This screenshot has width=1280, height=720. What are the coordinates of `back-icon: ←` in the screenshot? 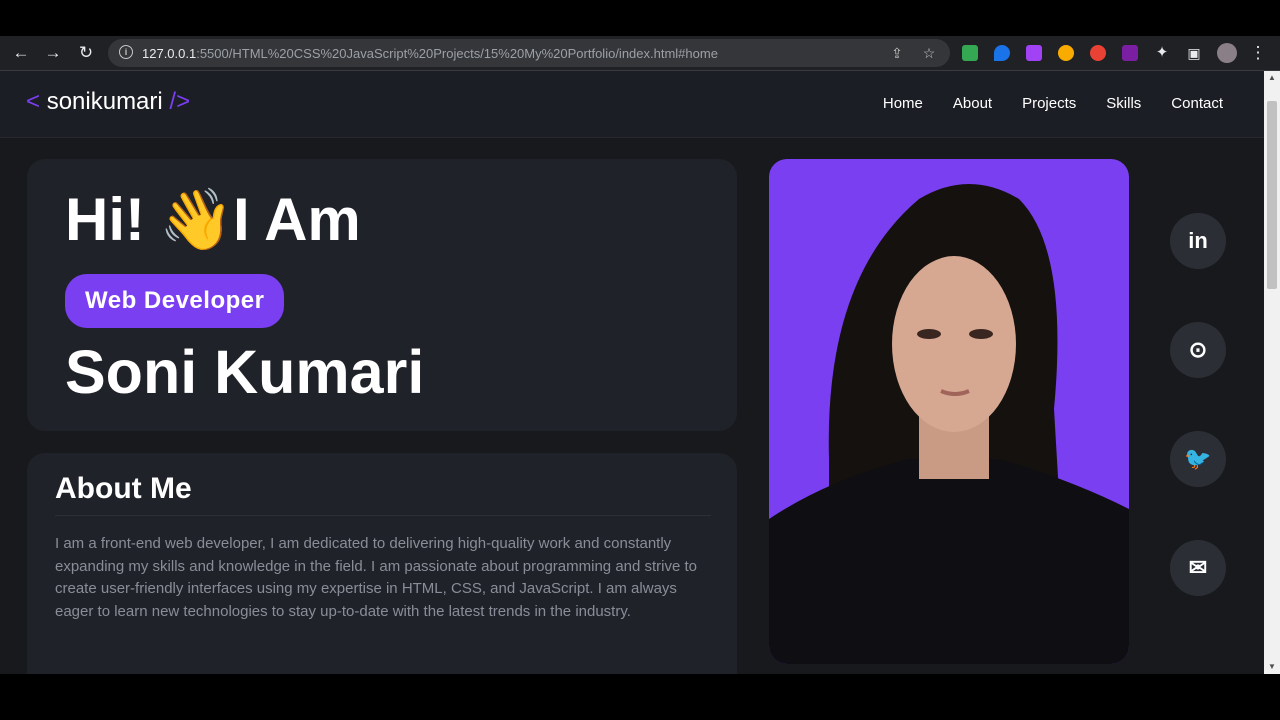 It's located at (21, 53).